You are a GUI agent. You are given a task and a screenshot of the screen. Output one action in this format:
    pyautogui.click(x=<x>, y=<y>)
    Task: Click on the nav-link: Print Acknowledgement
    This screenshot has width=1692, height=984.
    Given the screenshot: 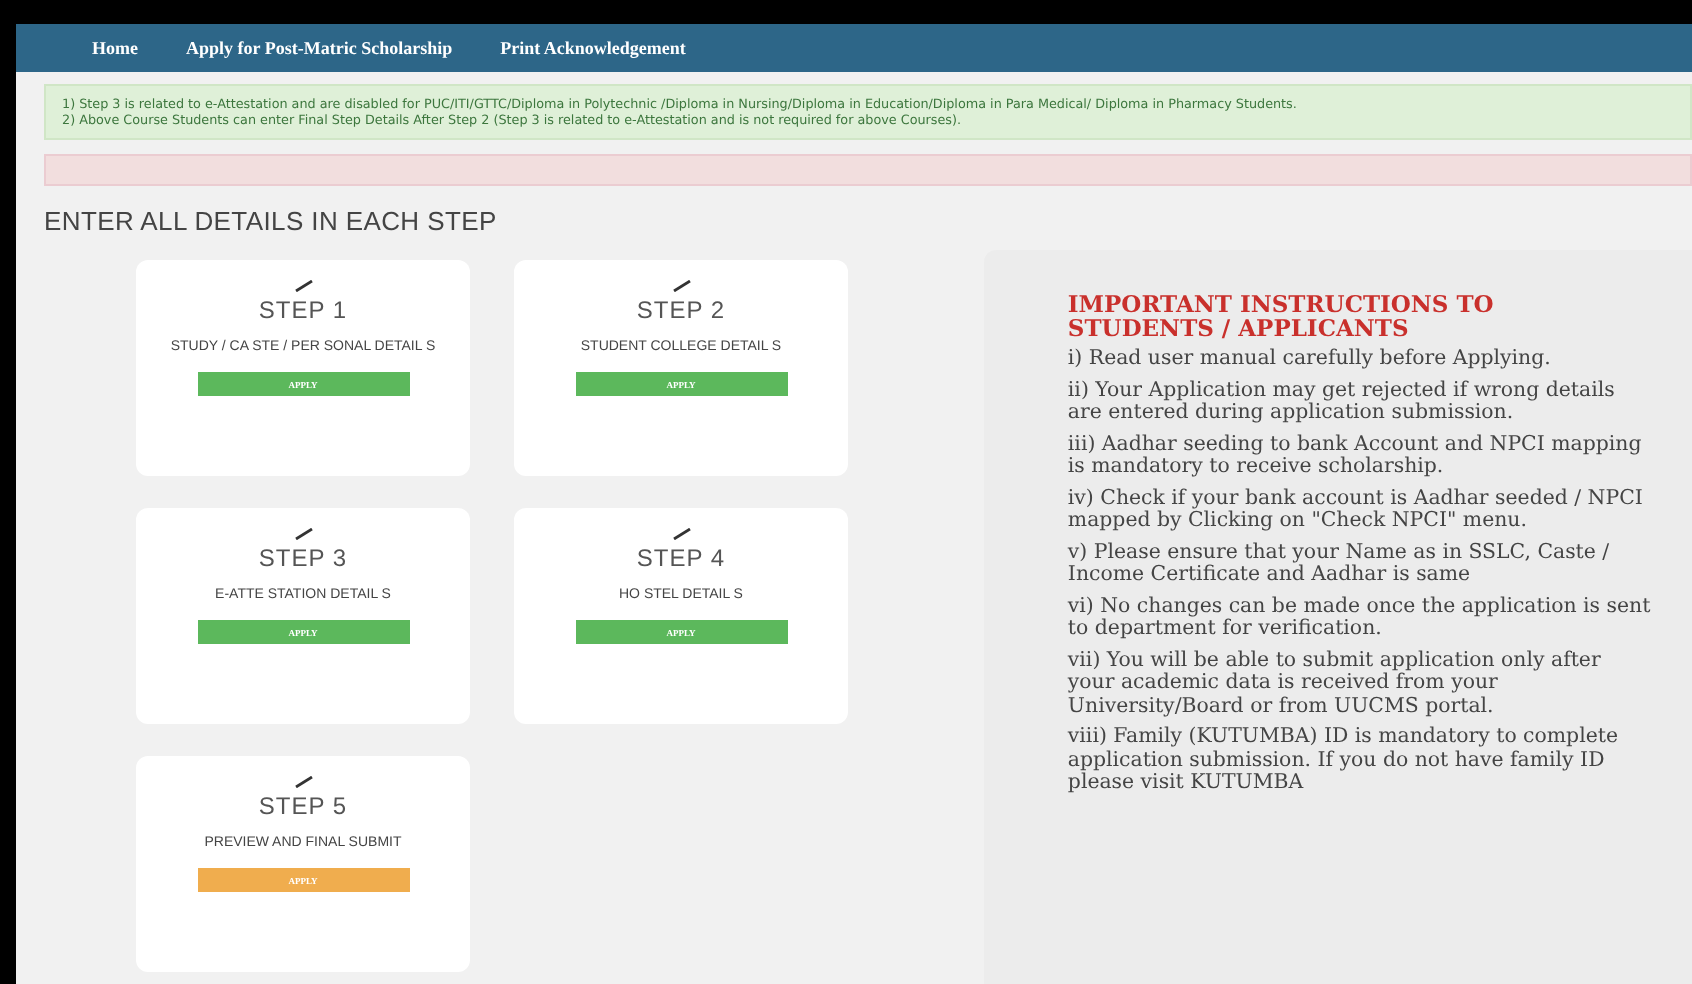 What is the action you would take?
    pyautogui.click(x=593, y=48)
    